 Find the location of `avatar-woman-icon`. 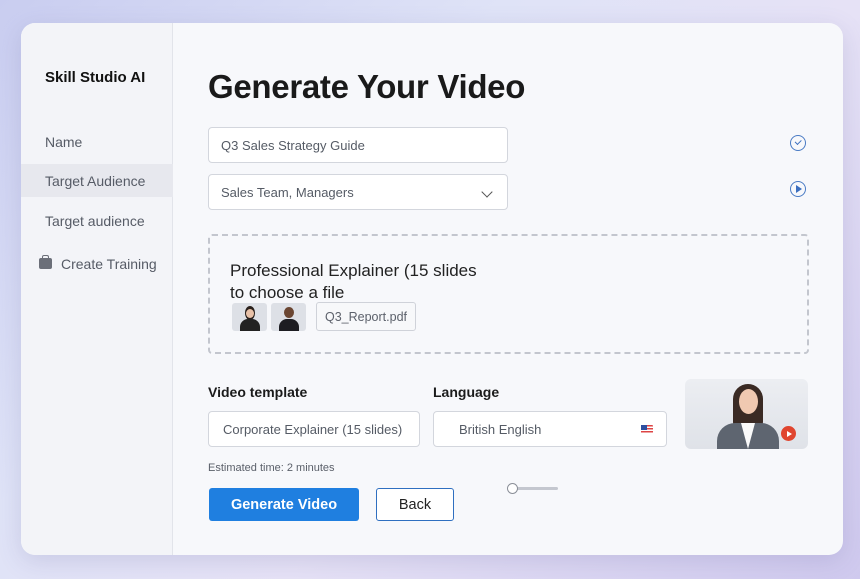

avatar-woman-icon is located at coordinates (249, 317).